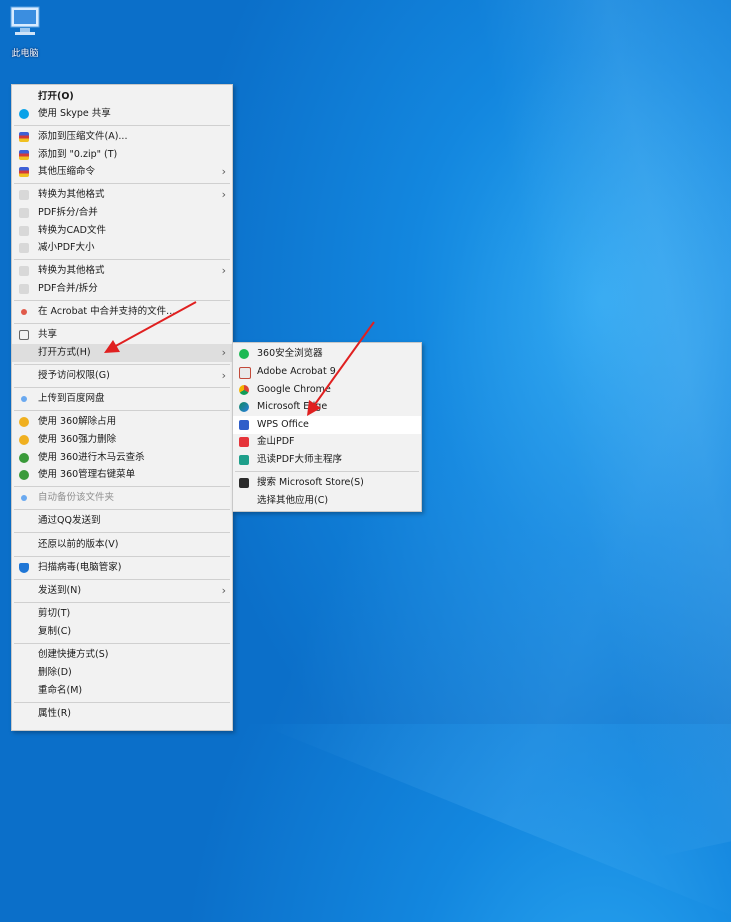 The image size is (731, 922). I want to click on submenu-item-adobe-acrobat: Adobe Acrobat 9, so click(327, 372).